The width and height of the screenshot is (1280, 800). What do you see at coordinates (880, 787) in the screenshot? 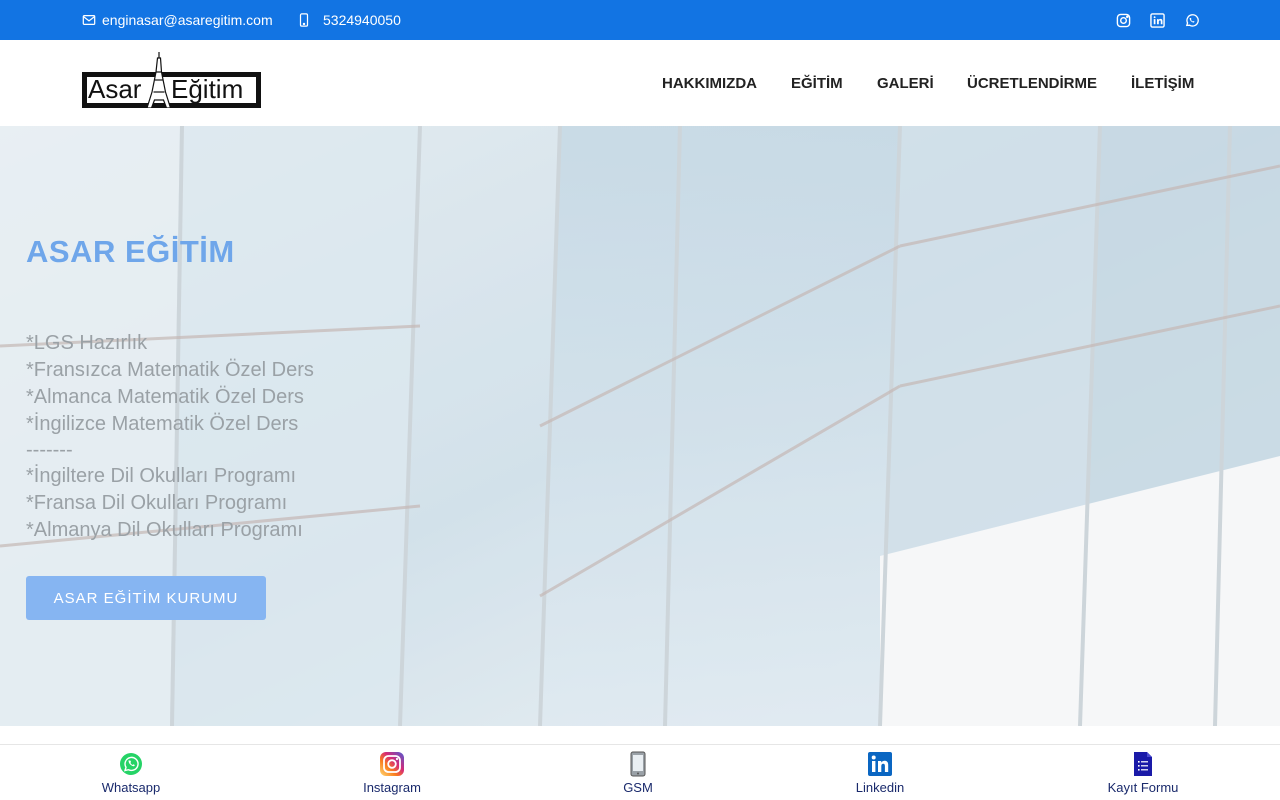
I see `bottom-item-label: Linkedin` at bounding box center [880, 787].